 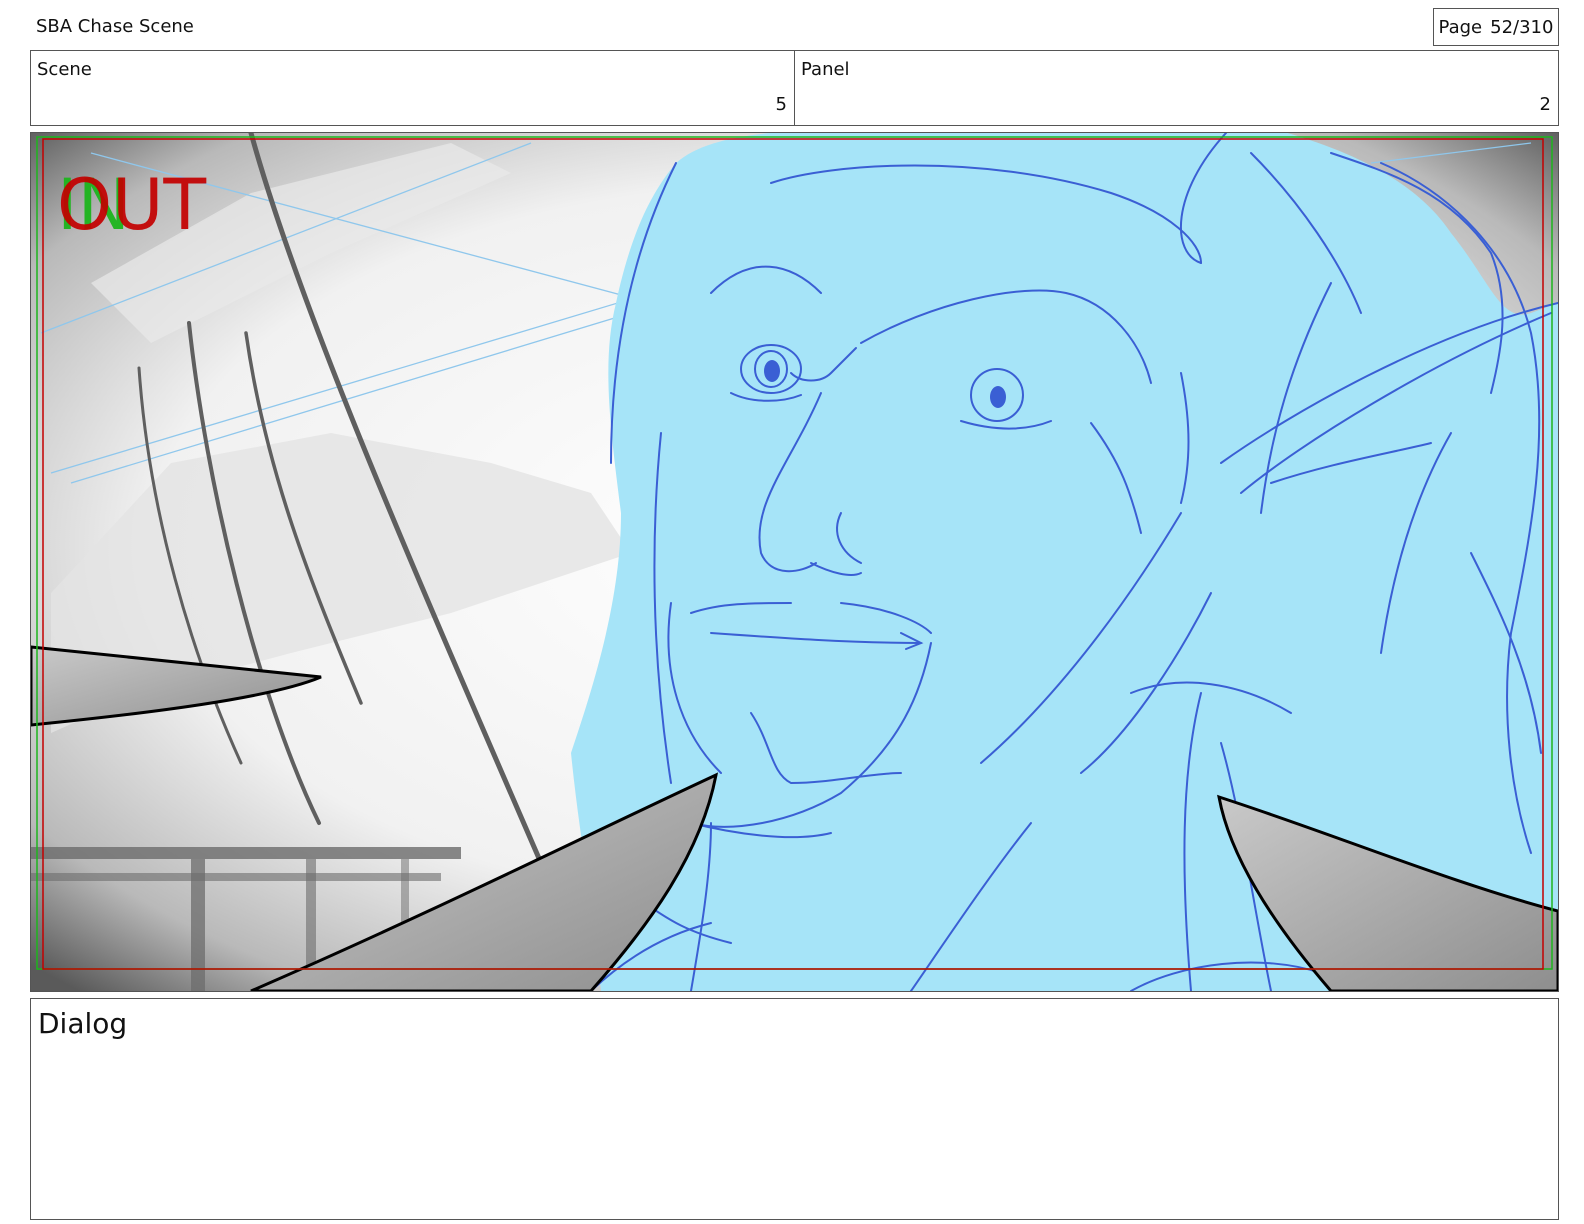 I want to click on right-pupil, so click(x=998, y=397).